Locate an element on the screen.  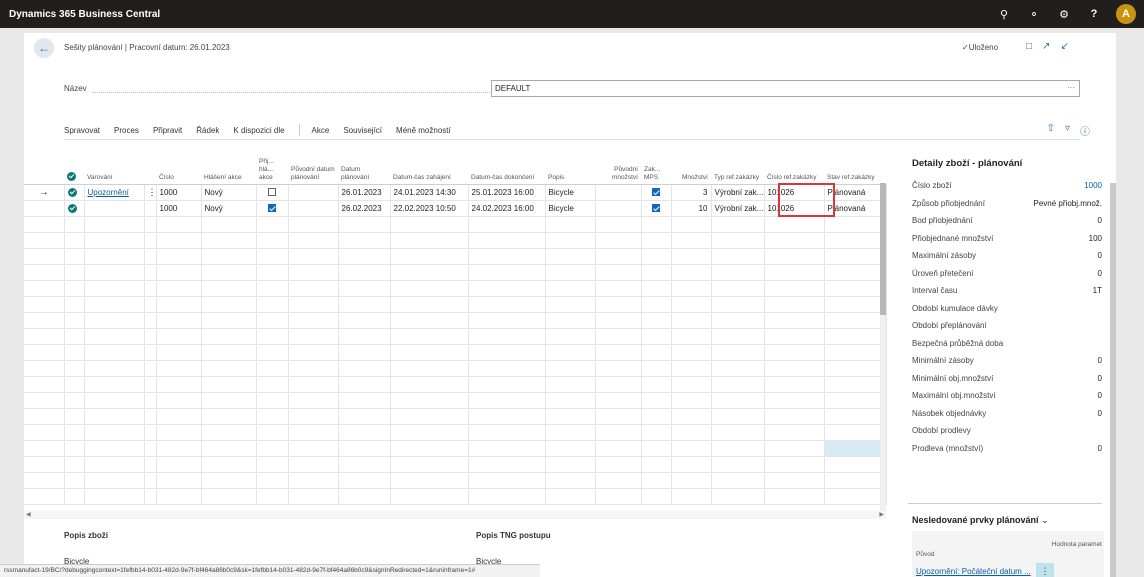
due-date-cell: 26.01.2023 is located at coordinates (364, 192).